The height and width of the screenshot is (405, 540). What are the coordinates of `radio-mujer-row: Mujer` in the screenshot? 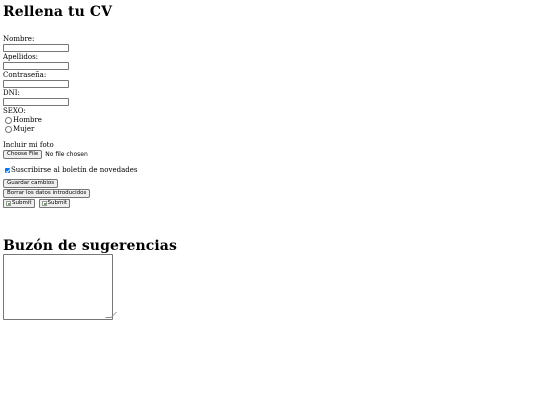 It's located at (269, 129).